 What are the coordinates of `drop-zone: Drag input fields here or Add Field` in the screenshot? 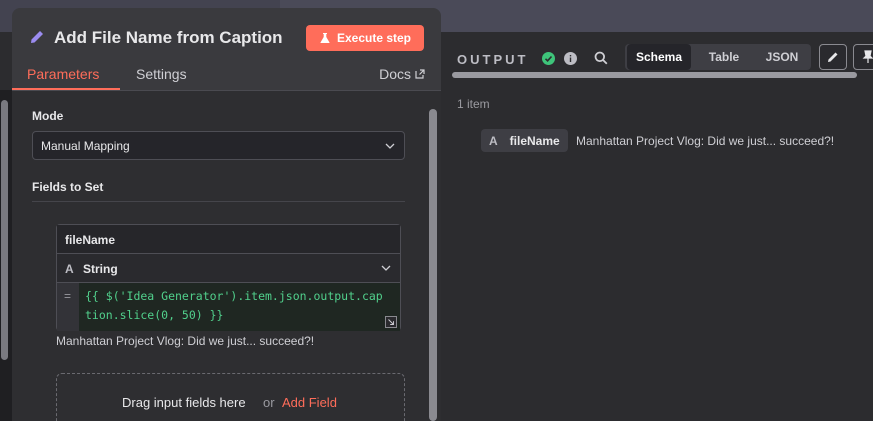 It's located at (230, 397).